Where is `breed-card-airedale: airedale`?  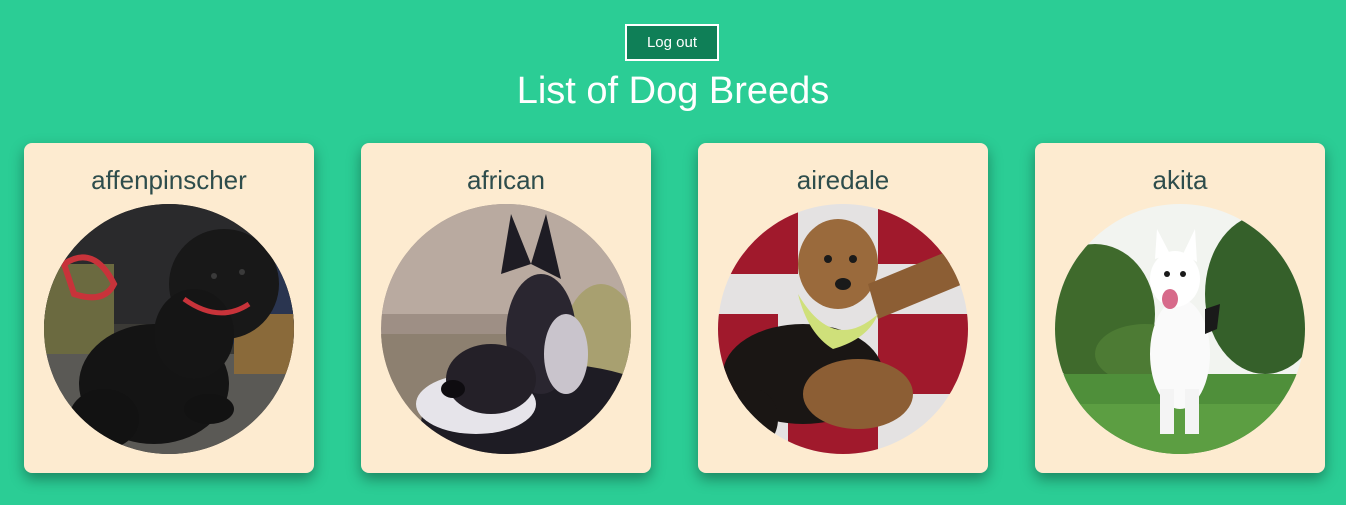
breed-card-airedale: airedale is located at coordinates (843, 308).